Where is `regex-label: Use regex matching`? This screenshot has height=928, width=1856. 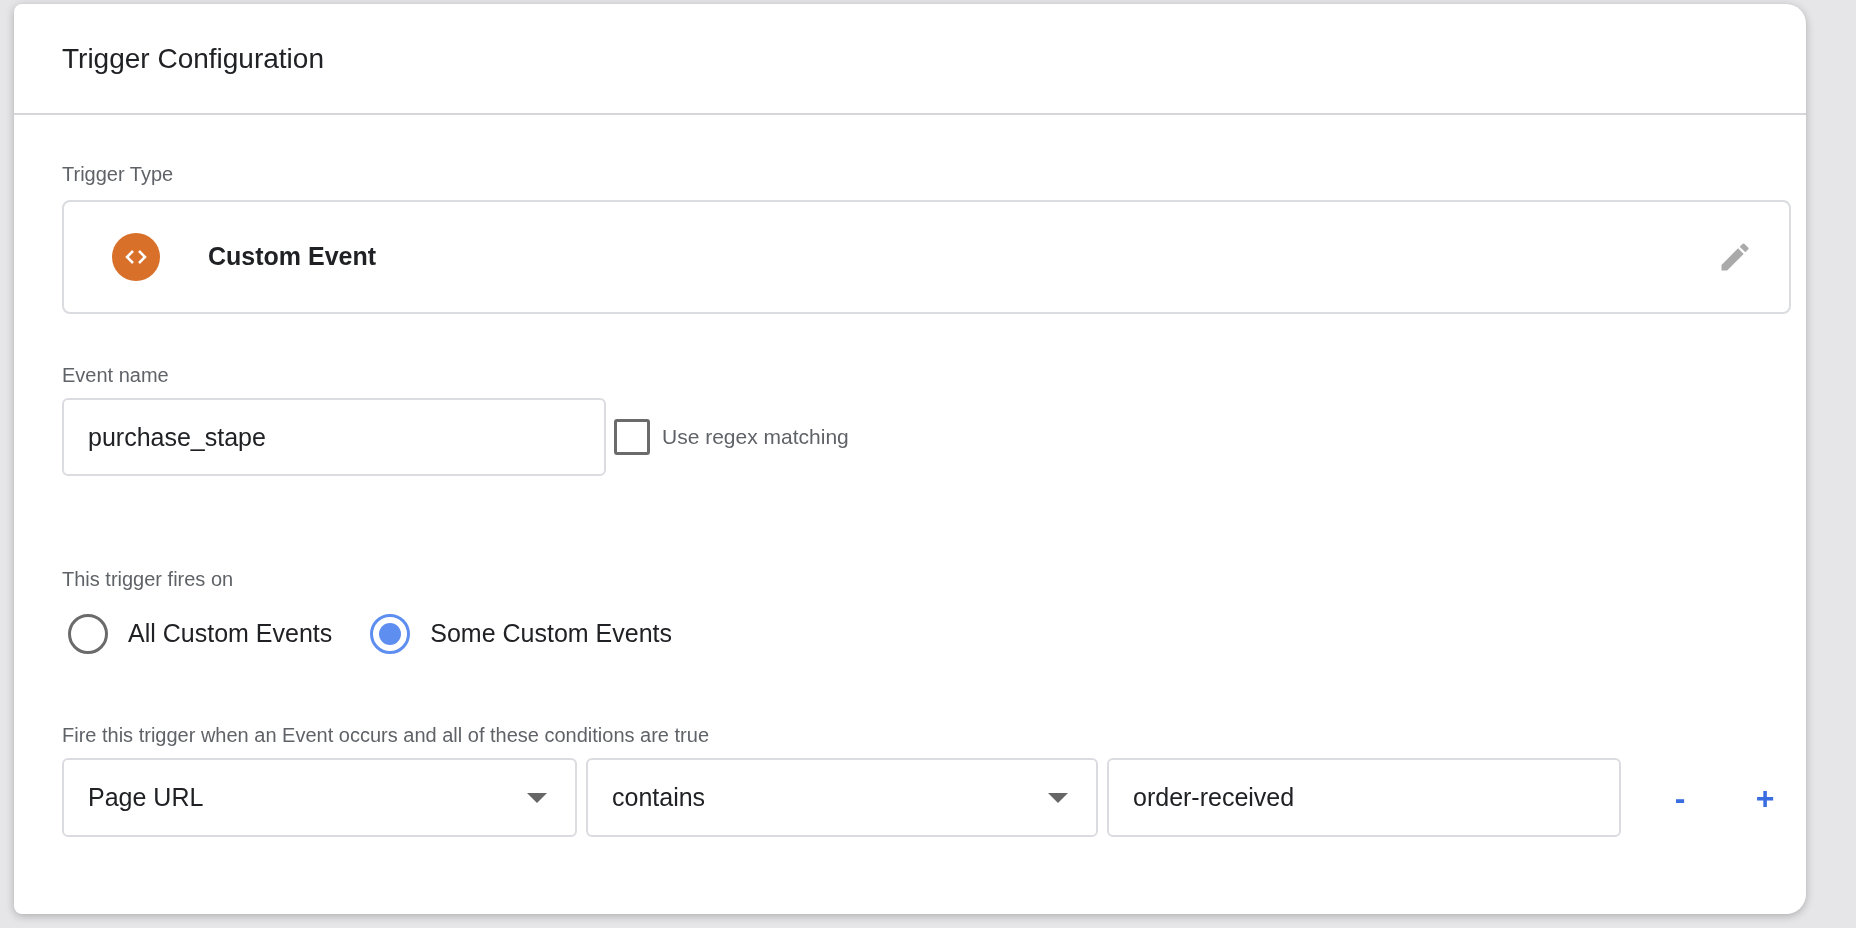 regex-label: Use regex matching is located at coordinates (755, 437).